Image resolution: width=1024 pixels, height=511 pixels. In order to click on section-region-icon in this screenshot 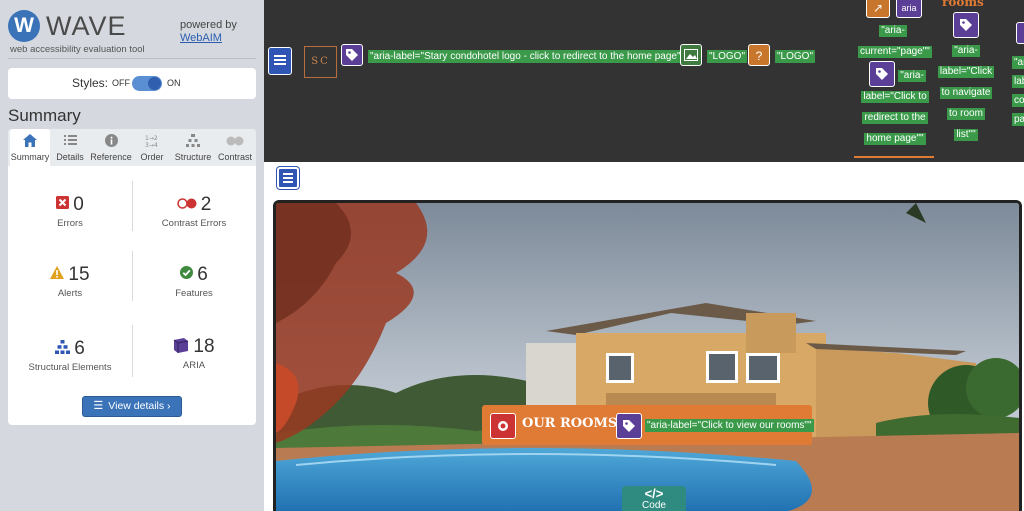, I will do `click(288, 178)`.